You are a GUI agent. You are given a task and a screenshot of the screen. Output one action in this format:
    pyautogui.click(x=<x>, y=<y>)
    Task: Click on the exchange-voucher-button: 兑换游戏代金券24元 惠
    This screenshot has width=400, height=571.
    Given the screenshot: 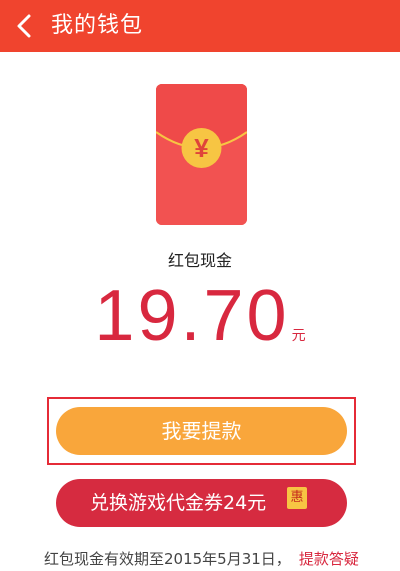 What is the action you would take?
    pyautogui.click(x=201, y=503)
    